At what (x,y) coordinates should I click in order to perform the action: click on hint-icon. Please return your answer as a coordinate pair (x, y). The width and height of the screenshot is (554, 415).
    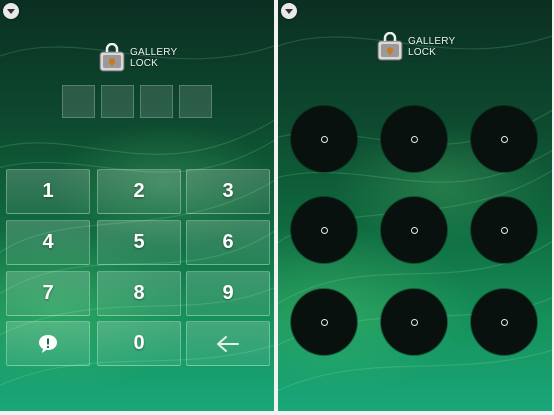
    Looking at the image, I should click on (48, 343).